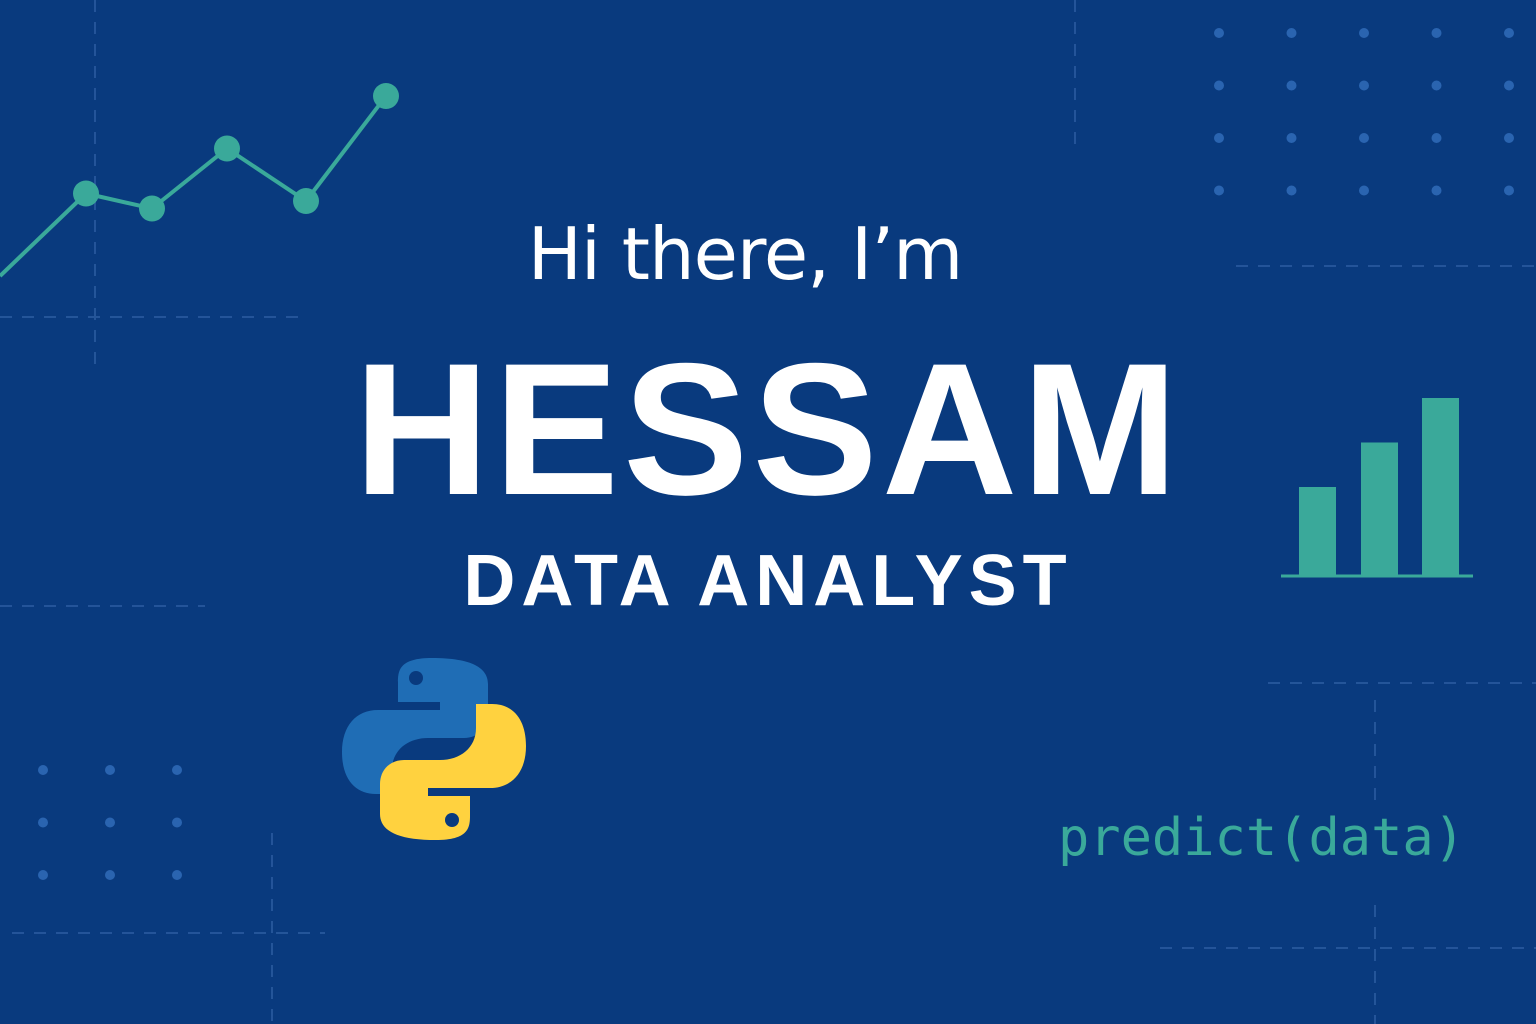  I want to click on greeting-text: Hi there, I’m, so click(745, 254).